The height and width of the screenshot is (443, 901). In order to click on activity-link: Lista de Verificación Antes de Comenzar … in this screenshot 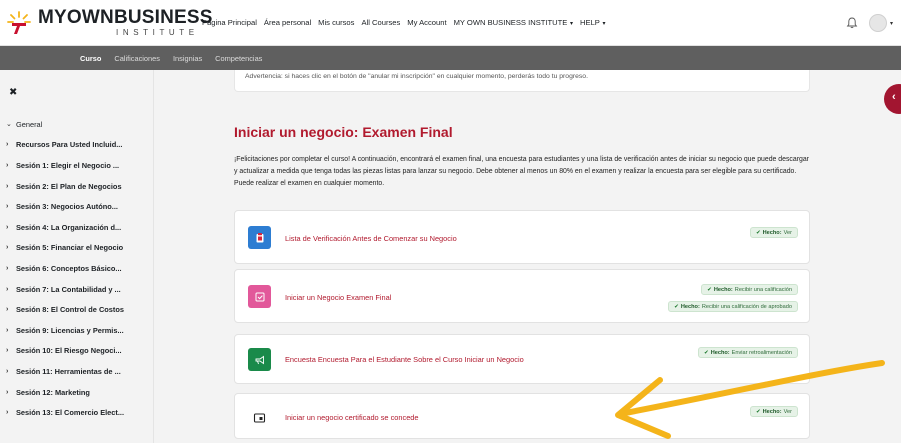, I will do `click(371, 238)`.